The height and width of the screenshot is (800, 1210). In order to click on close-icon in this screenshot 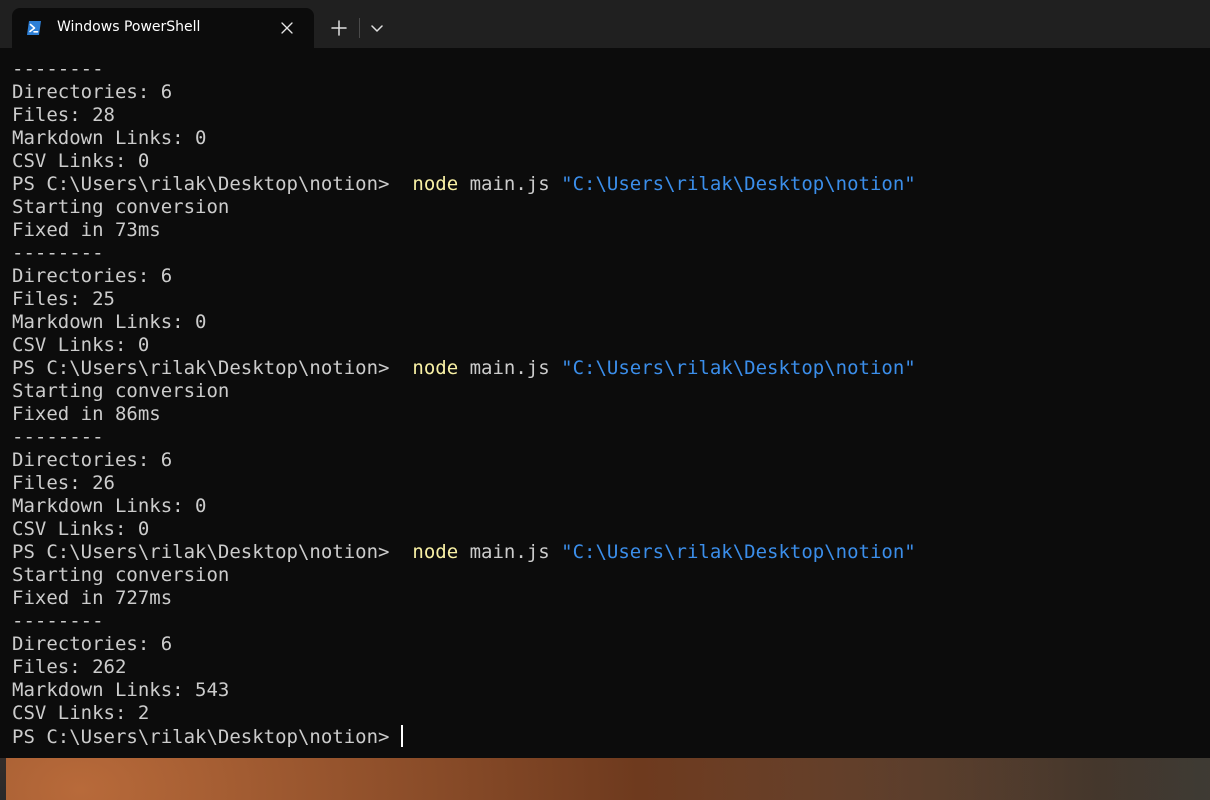, I will do `click(287, 28)`.